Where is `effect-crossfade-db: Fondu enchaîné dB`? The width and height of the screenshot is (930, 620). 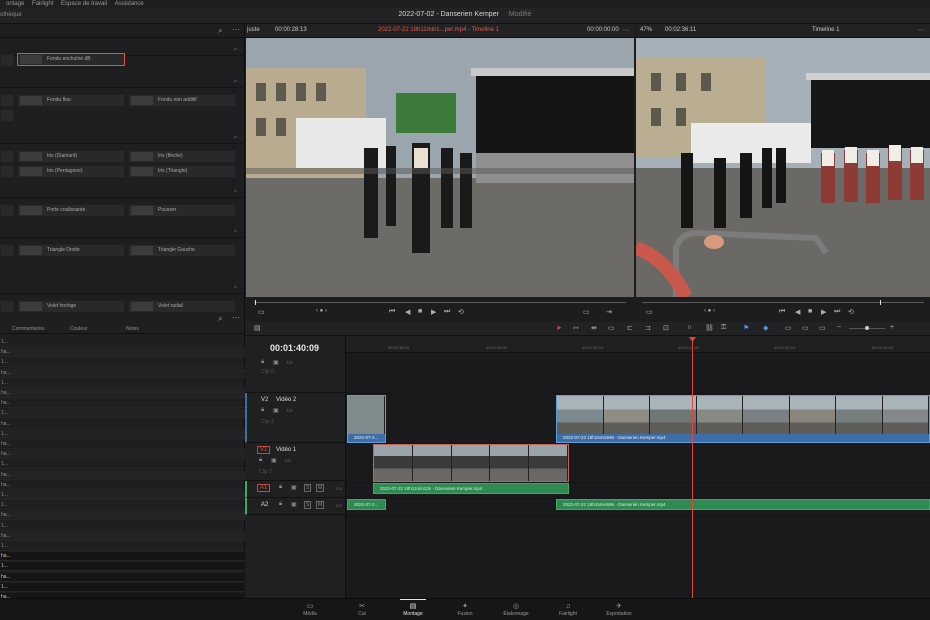 effect-crossfade-db: Fondu enchaîné dB is located at coordinates (71, 59).